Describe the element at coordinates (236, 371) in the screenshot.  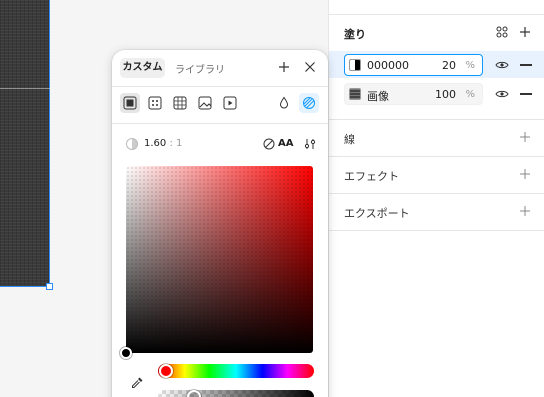
I see `hue-slider` at that location.